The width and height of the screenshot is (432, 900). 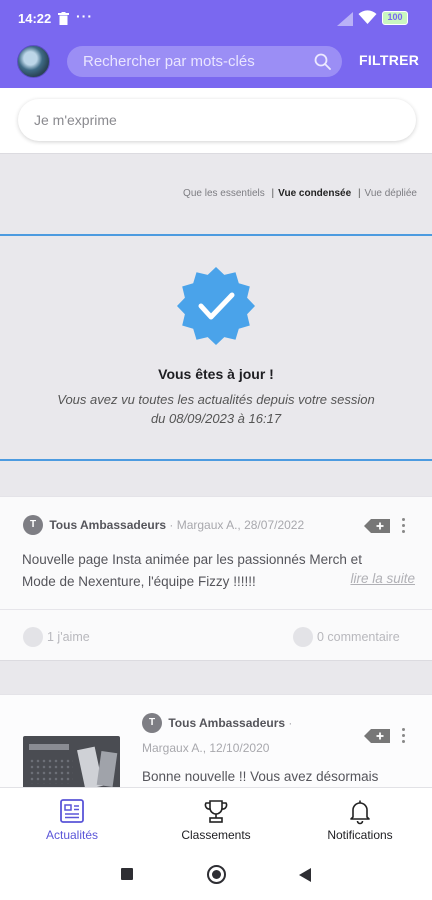 What do you see at coordinates (303, 637) in the screenshot?
I see `comment-icon` at bounding box center [303, 637].